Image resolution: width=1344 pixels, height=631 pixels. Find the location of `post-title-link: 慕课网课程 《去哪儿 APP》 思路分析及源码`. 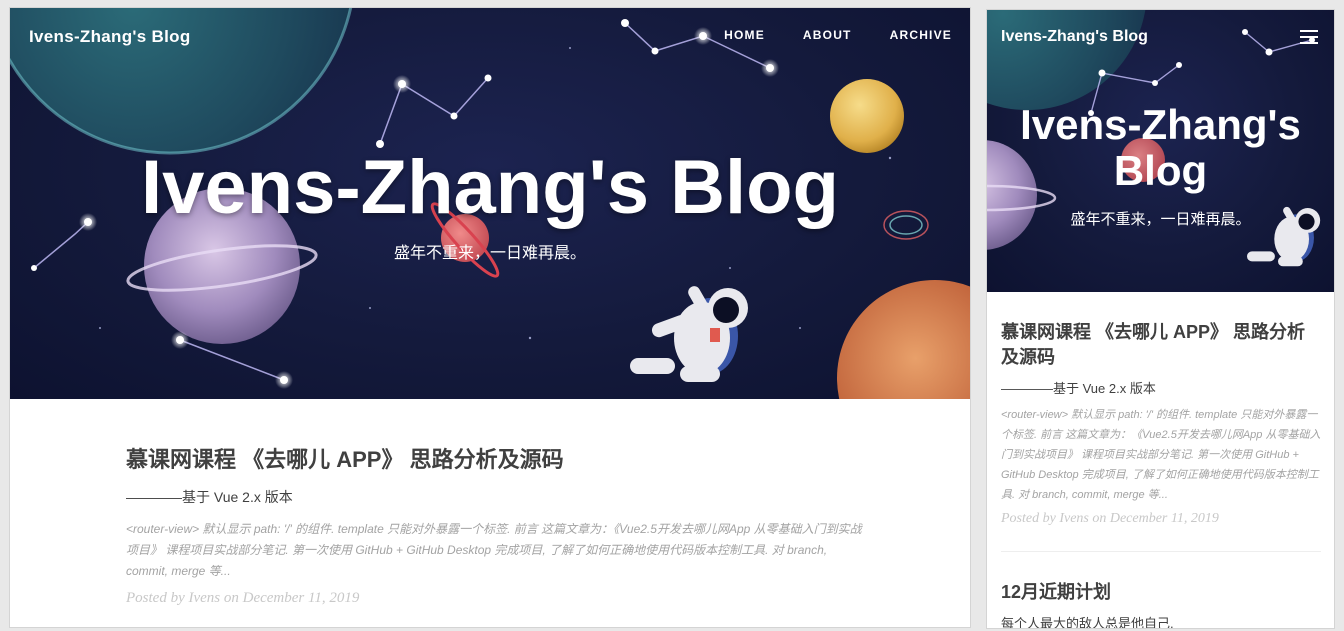

post-title-link: 慕课网课程 《去哪儿 APP》 思路分析及源码 is located at coordinates (496, 460).